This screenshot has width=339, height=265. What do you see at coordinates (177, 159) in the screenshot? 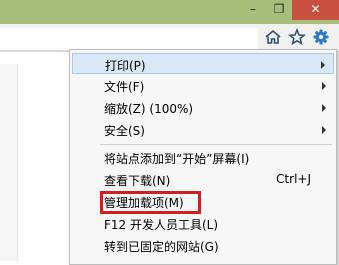
I see `menu-item-label: 将站点添加到“开始”屏幕(I)` at bounding box center [177, 159].